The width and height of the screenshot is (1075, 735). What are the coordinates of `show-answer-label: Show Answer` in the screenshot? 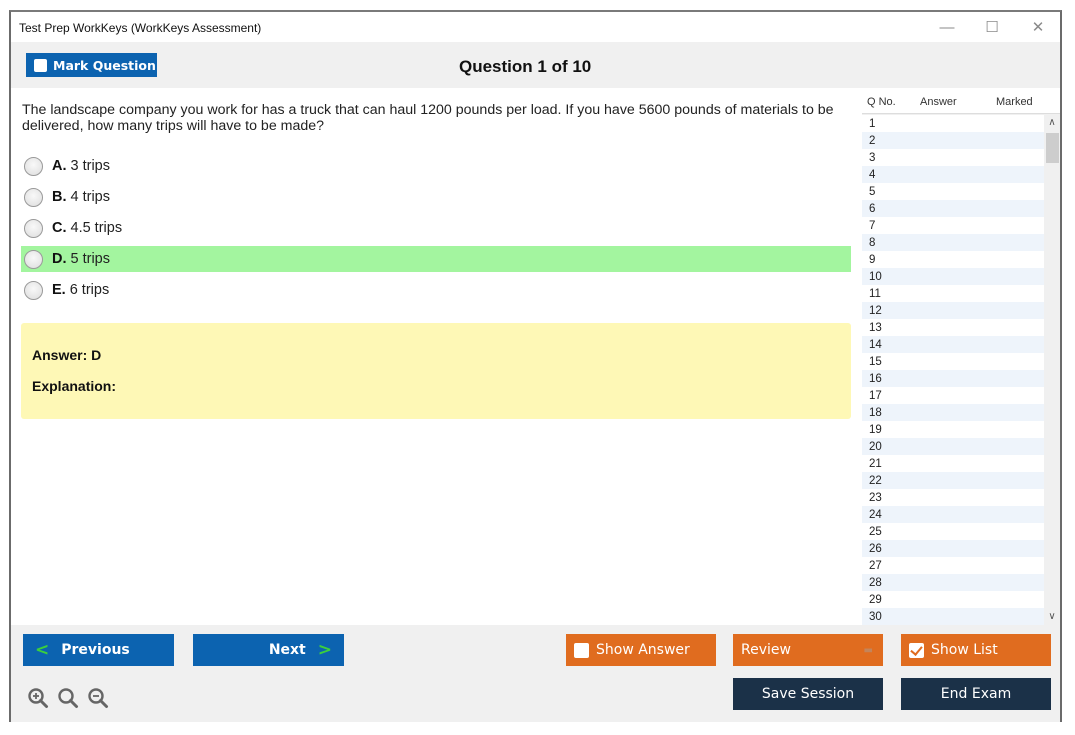 It's located at (643, 650).